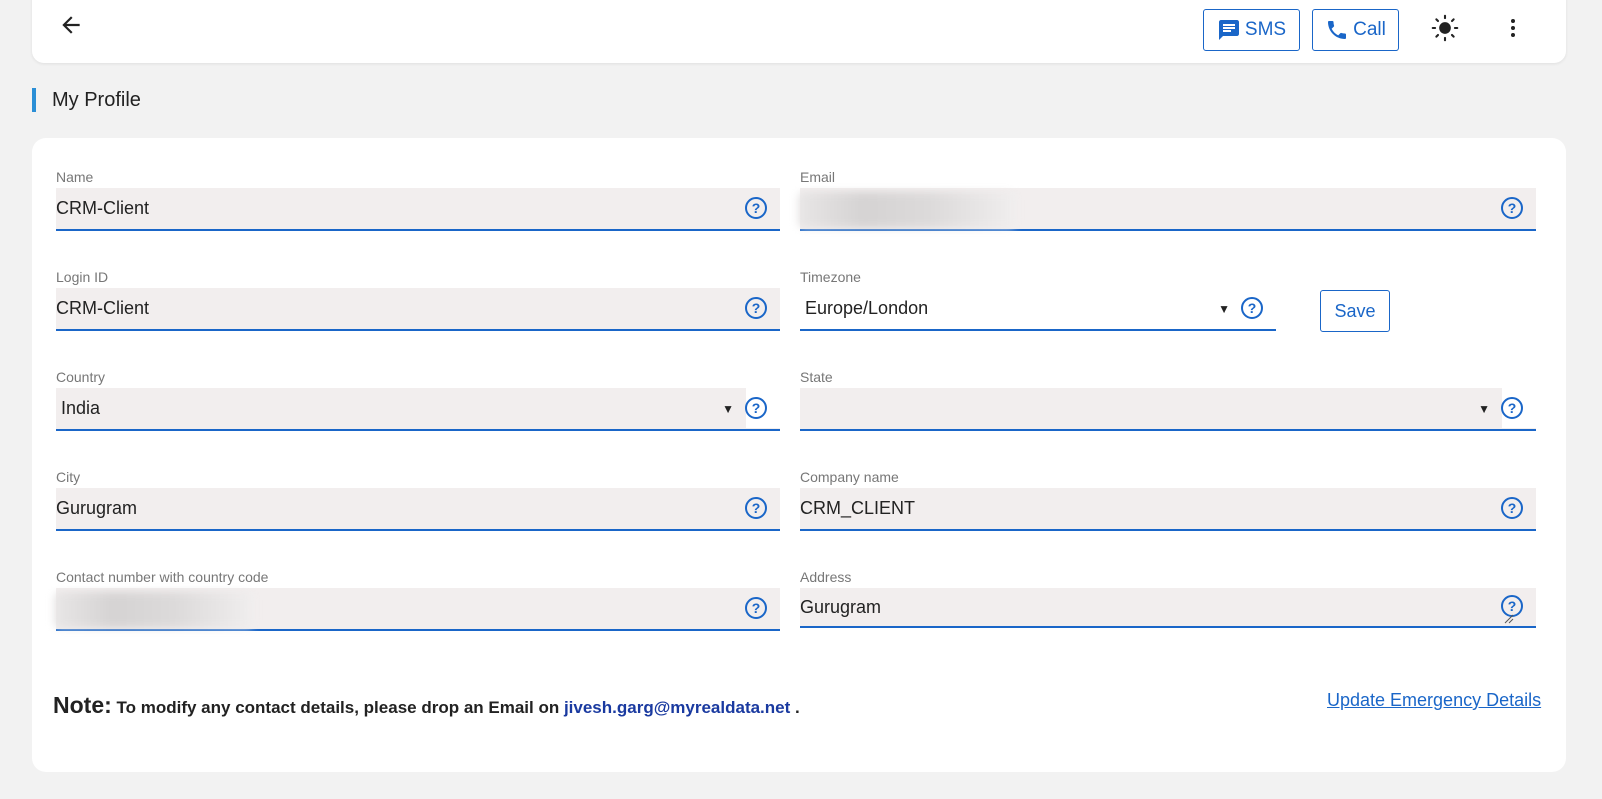  I want to click on login-id-field: Login ID CRM-Client ?, so click(418, 299).